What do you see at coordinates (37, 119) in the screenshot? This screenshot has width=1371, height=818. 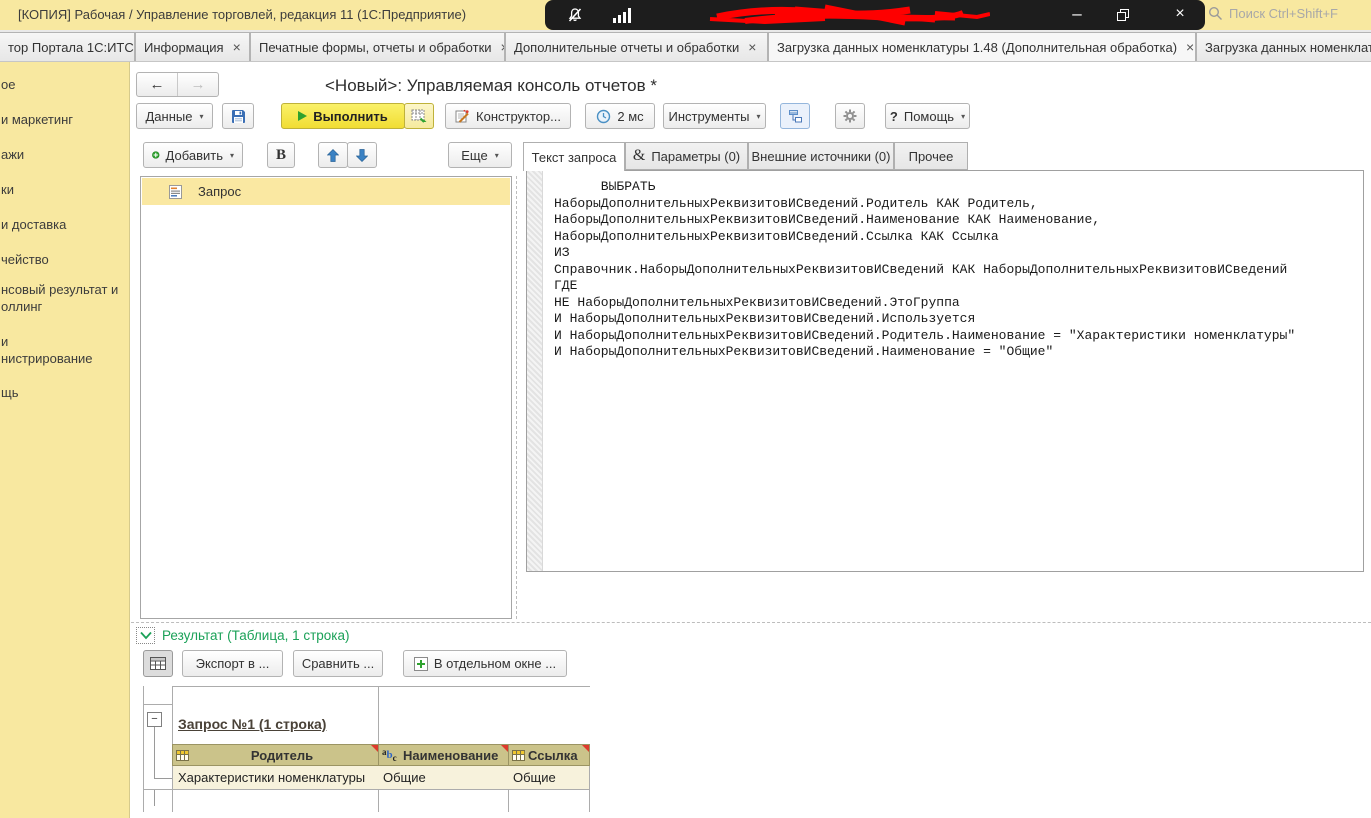 I see `sidebar-item-crm-marketing: и маркетинг` at bounding box center [37, 119].